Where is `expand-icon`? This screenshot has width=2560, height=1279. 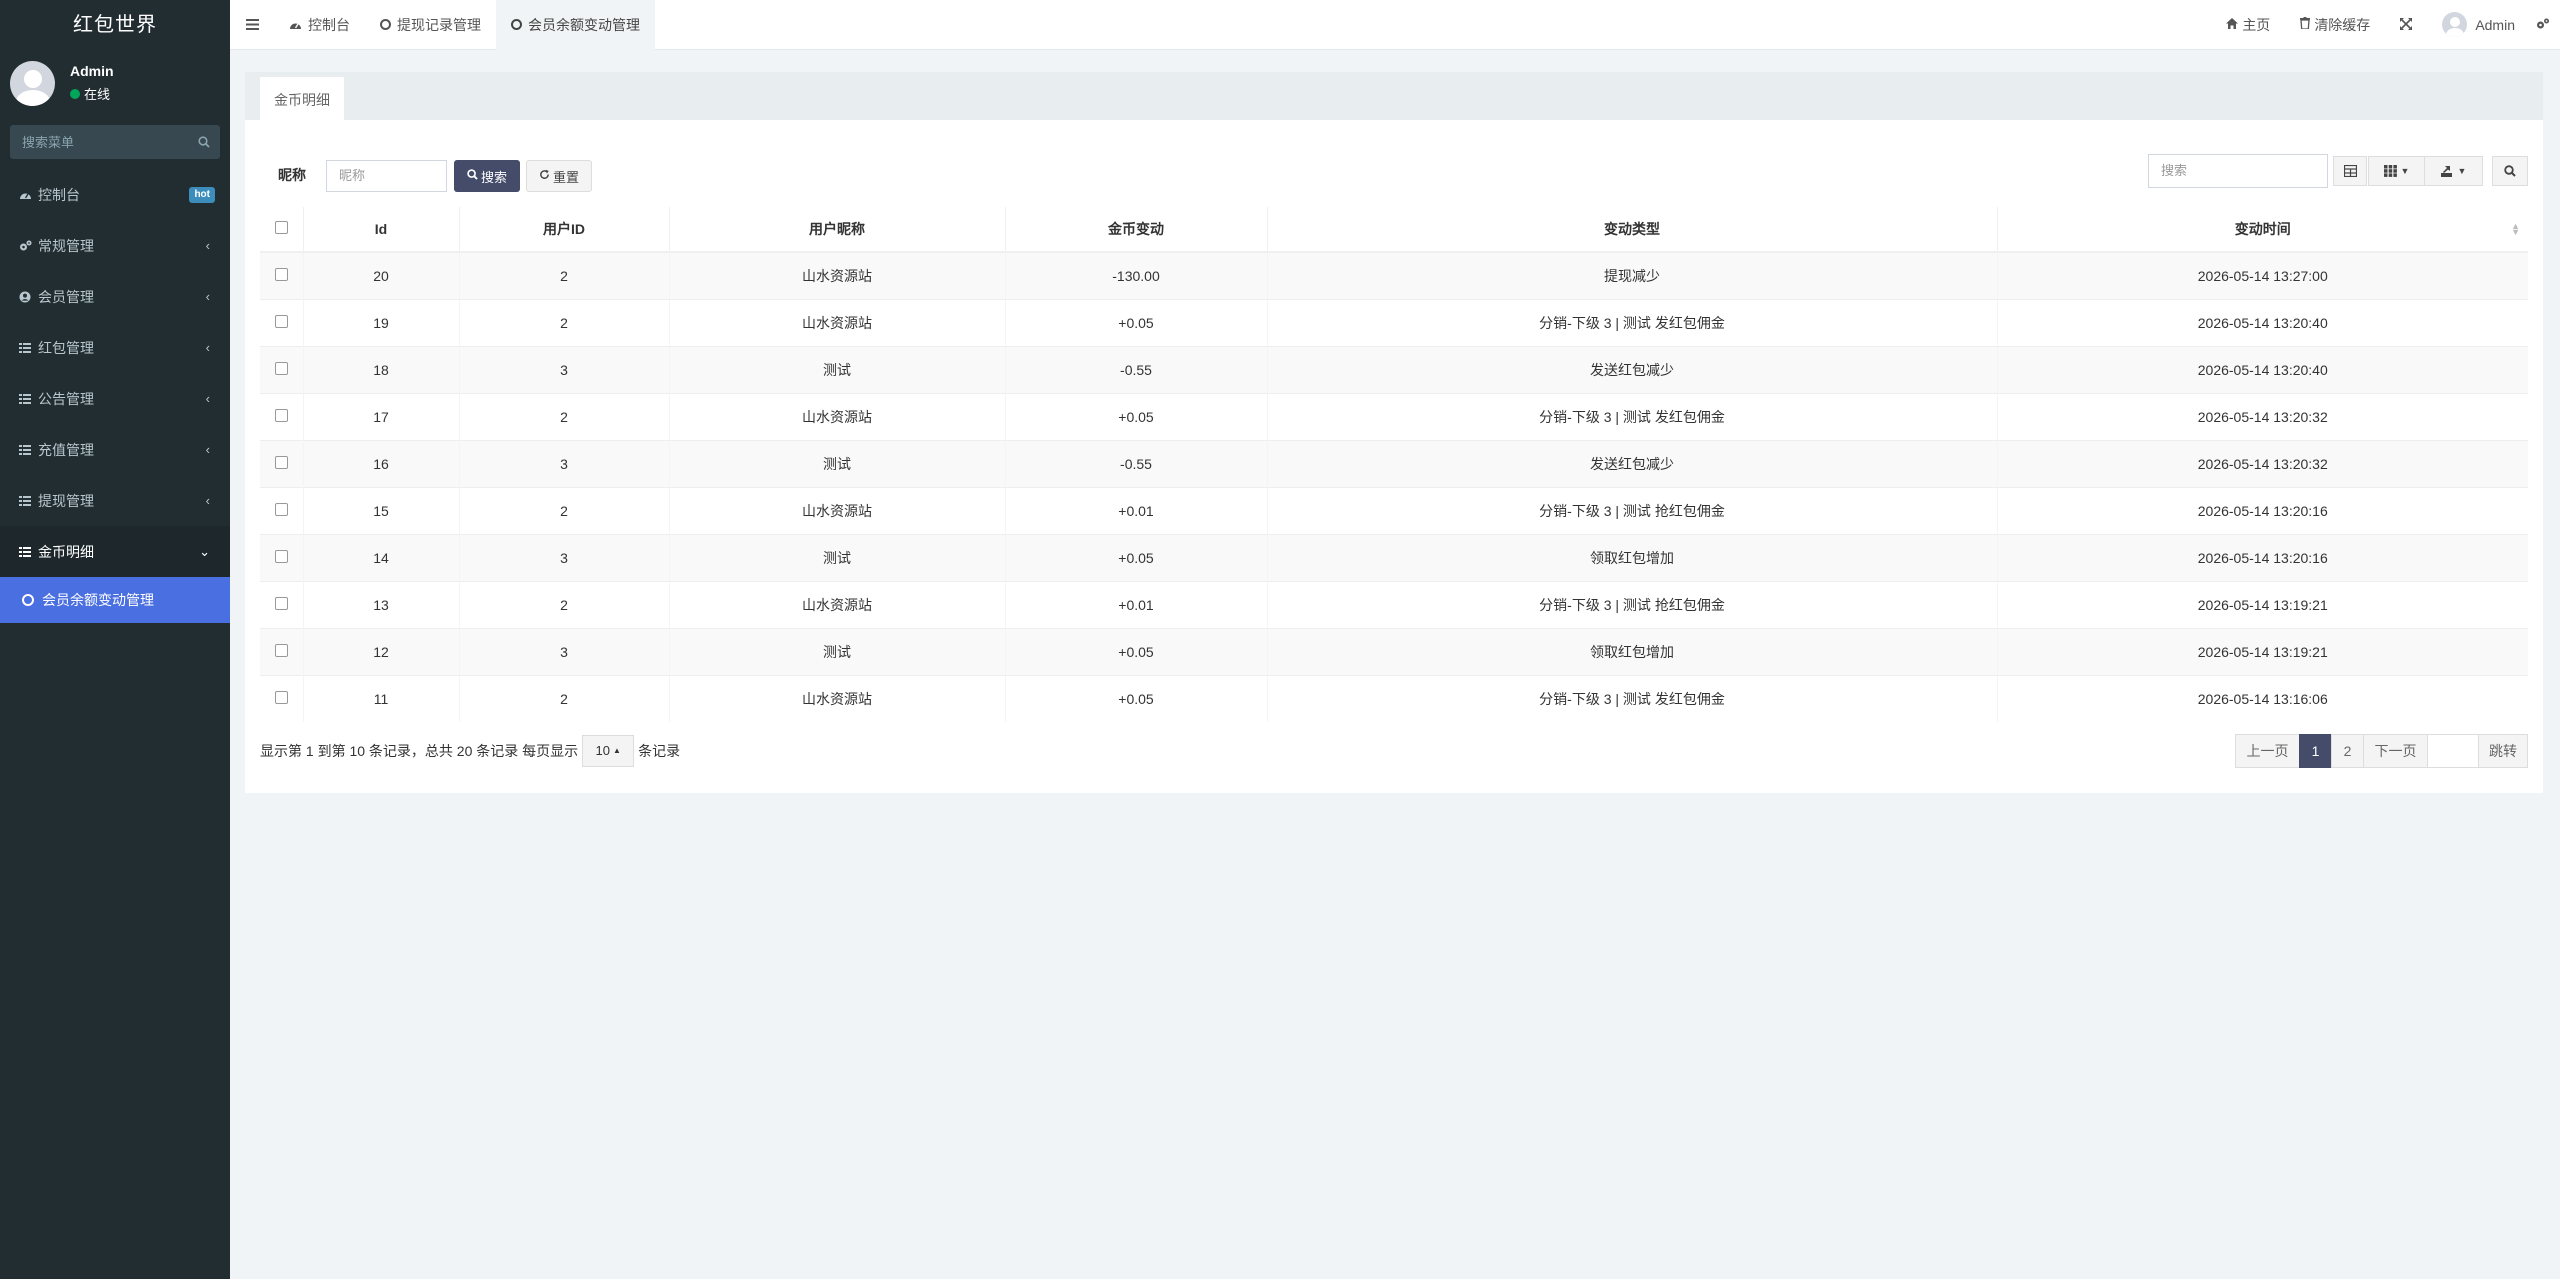 expand-icon is located at coordinates (2406, 25).